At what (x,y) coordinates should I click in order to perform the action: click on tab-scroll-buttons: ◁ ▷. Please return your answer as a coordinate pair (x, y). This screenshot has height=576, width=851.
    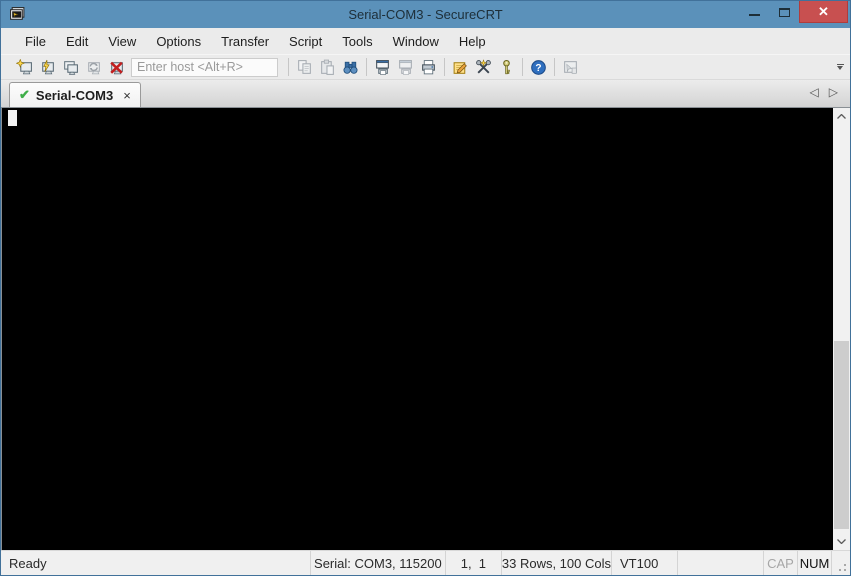
    Looking at the image, I should click on (824, 92).